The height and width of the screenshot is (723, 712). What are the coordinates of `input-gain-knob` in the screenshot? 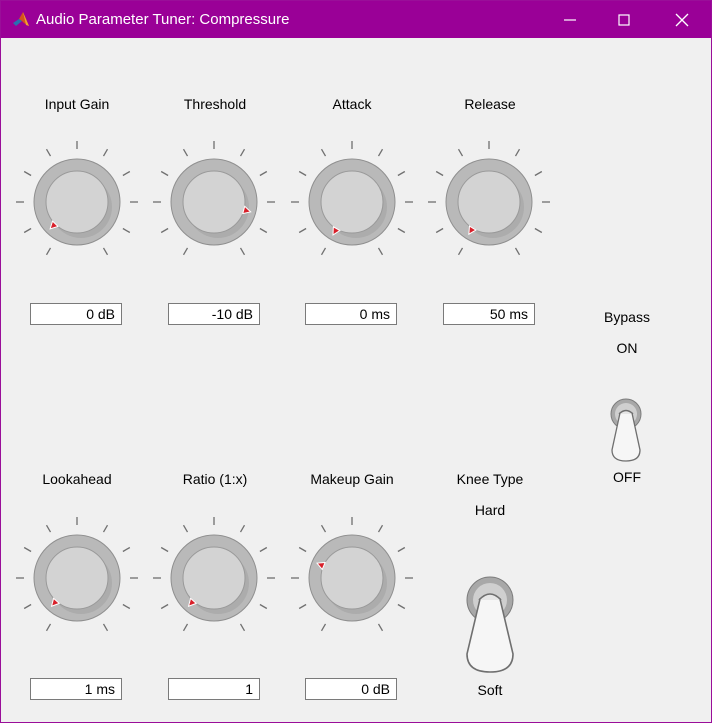 It's located at (77, 202).